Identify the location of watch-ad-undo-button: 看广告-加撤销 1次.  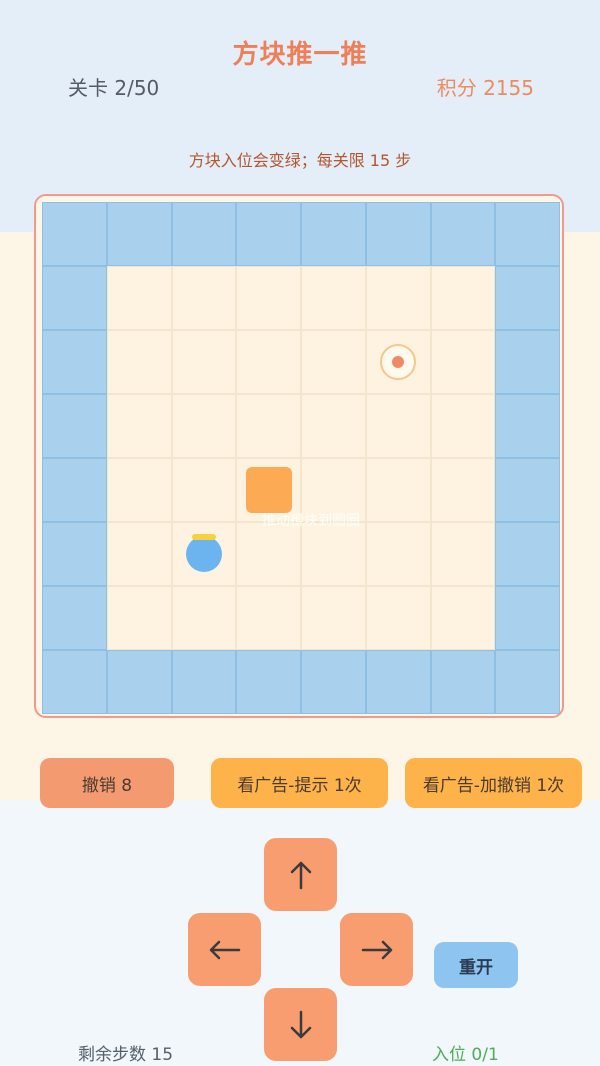
(493, 783).